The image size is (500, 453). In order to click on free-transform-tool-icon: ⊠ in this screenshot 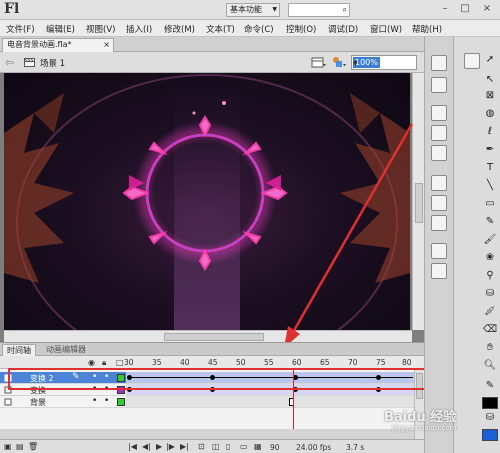, I will do `click(490, 96)`.